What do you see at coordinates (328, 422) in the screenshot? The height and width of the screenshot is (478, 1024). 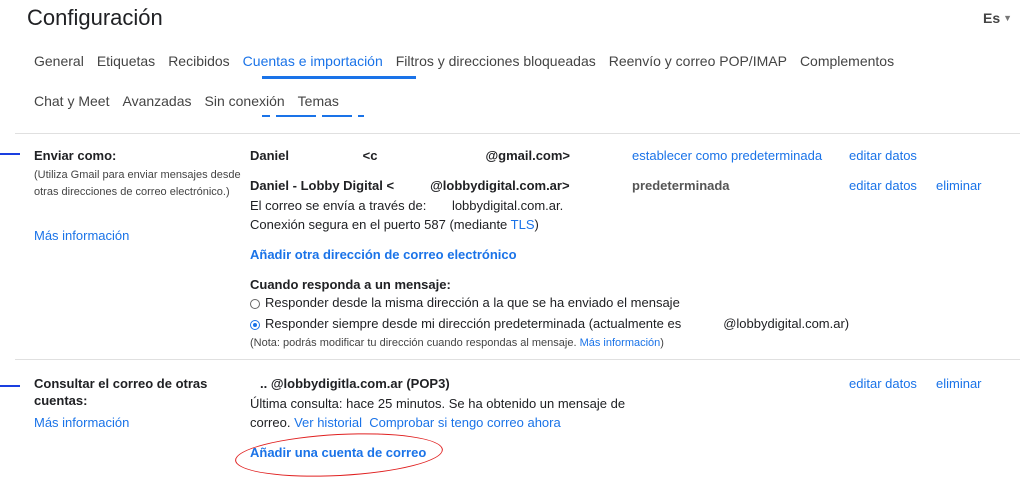 I see `view-history-link: Ver historial` at bounding box center [328, 422].